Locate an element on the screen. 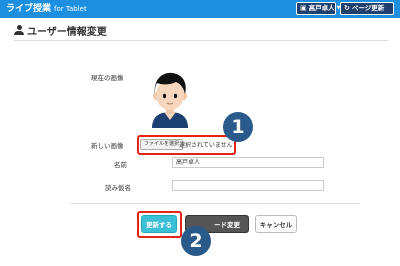  user-name: 高戸卓人 is located at coordinates (321, 8).